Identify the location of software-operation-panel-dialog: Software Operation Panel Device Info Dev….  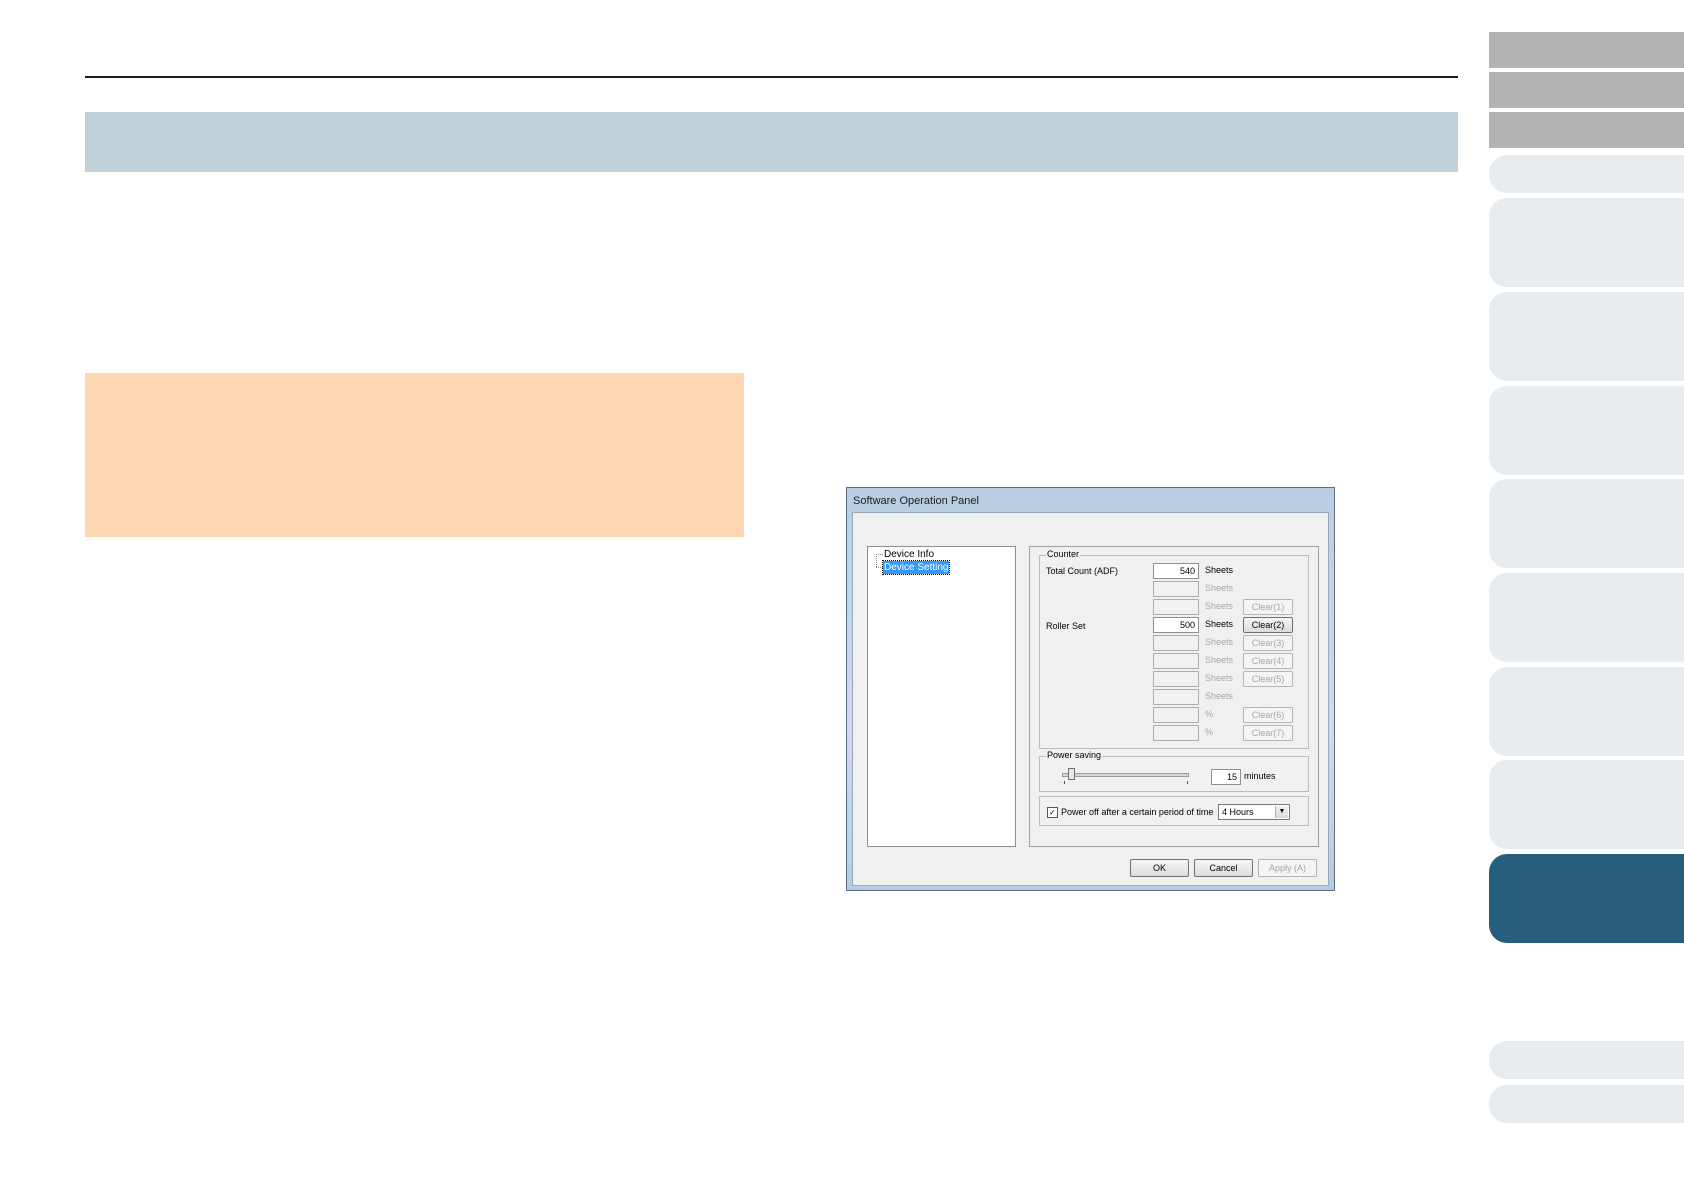
(1090, 689).